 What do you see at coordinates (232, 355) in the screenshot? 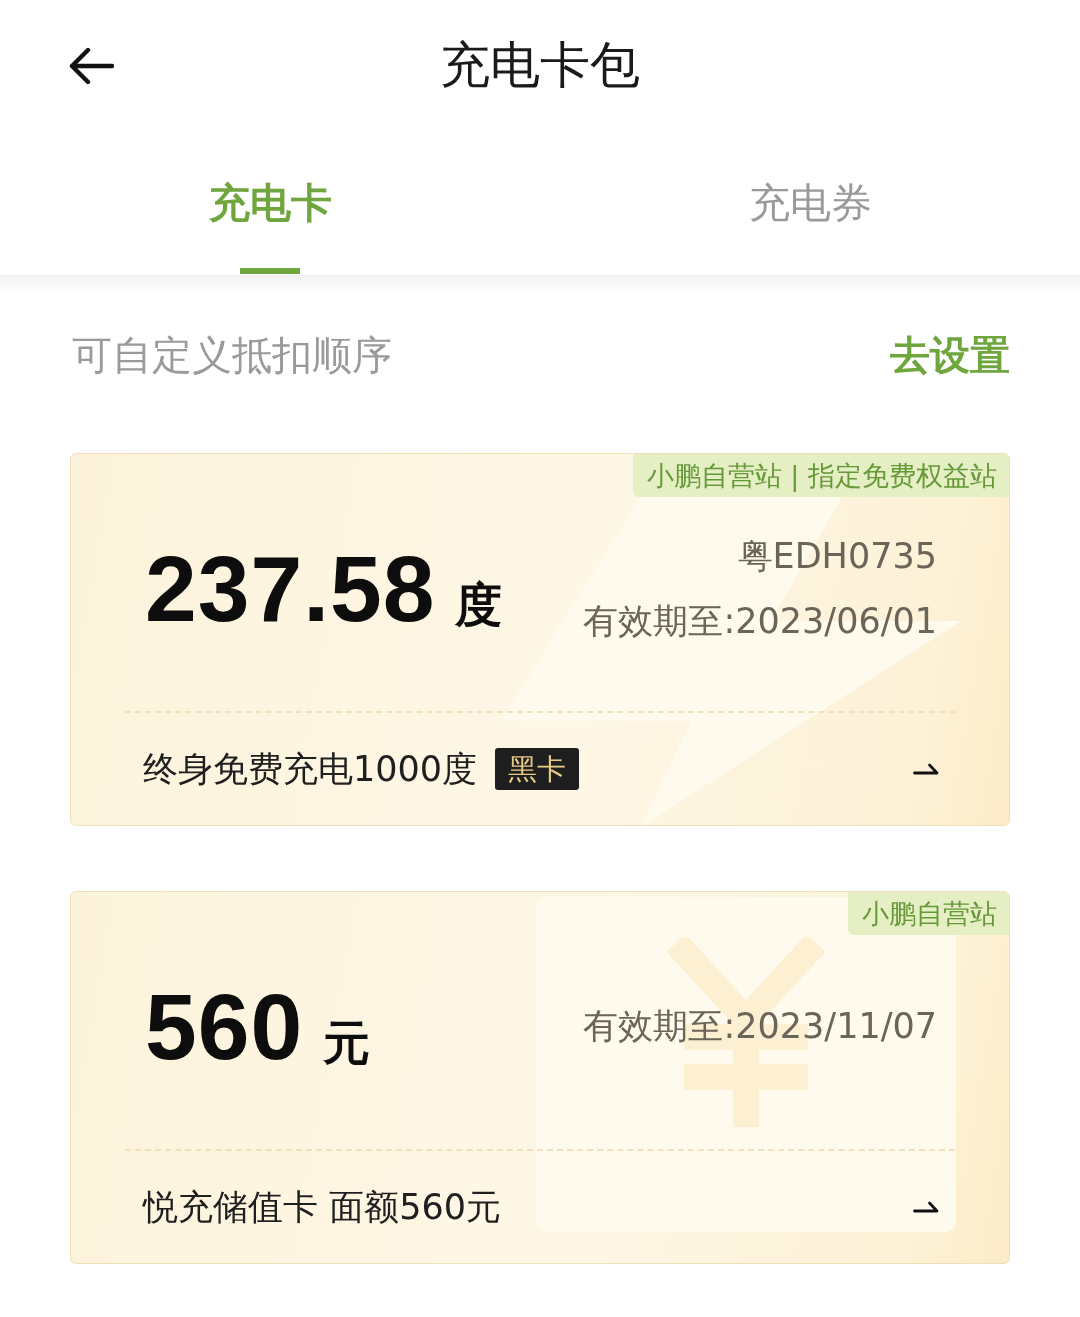
I see `deduction-order-hint: 可自定义抵扣顺序` at bounding box center [232, 355].